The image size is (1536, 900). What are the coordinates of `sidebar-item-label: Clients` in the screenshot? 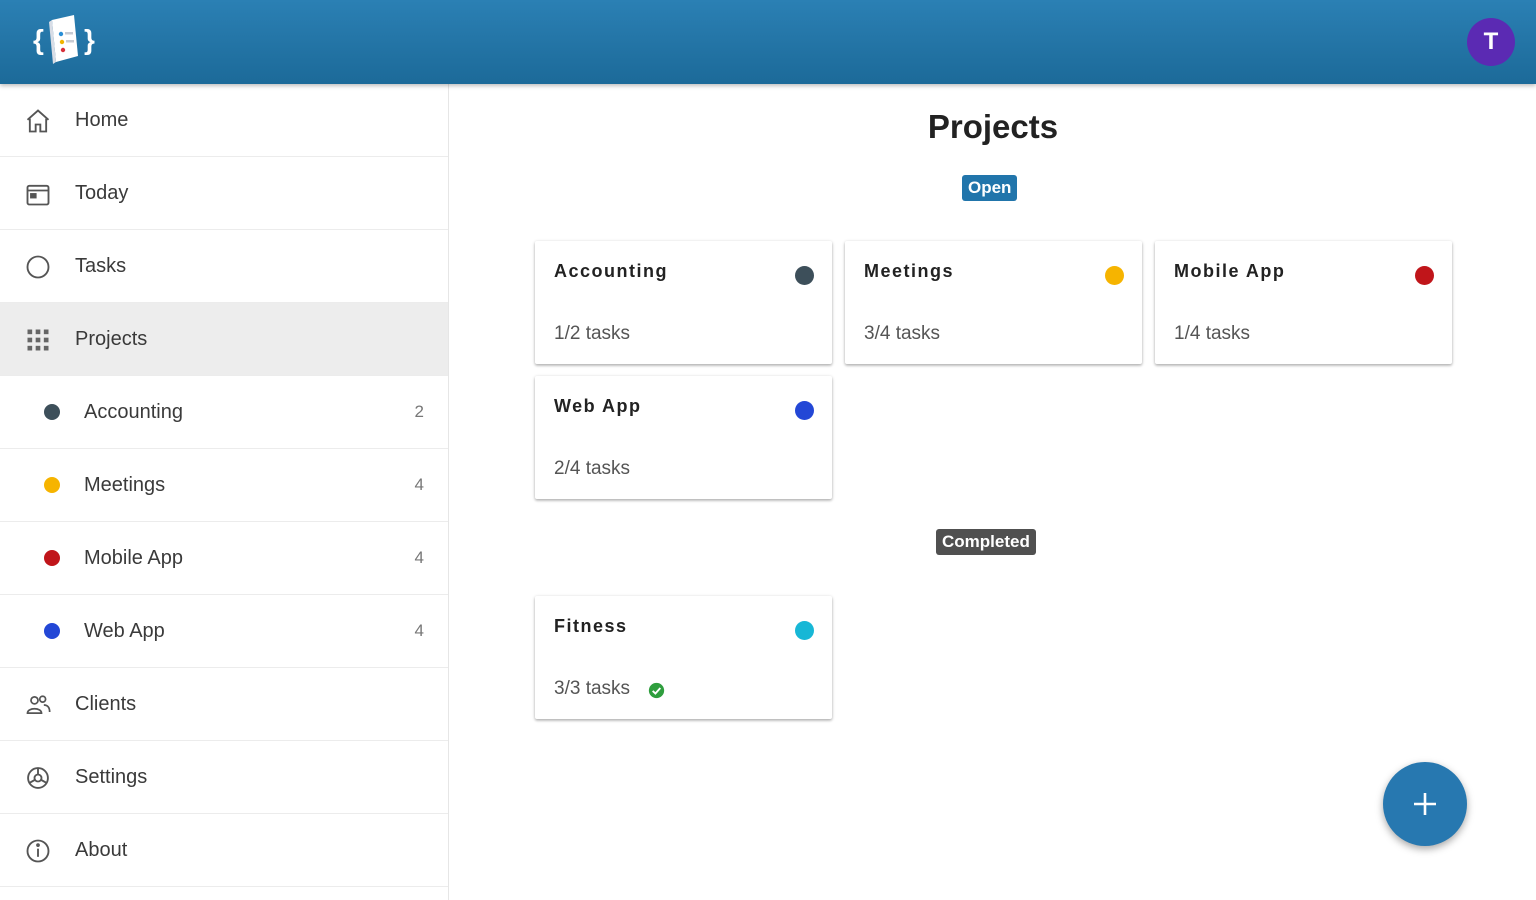 It's located at (106, 703).